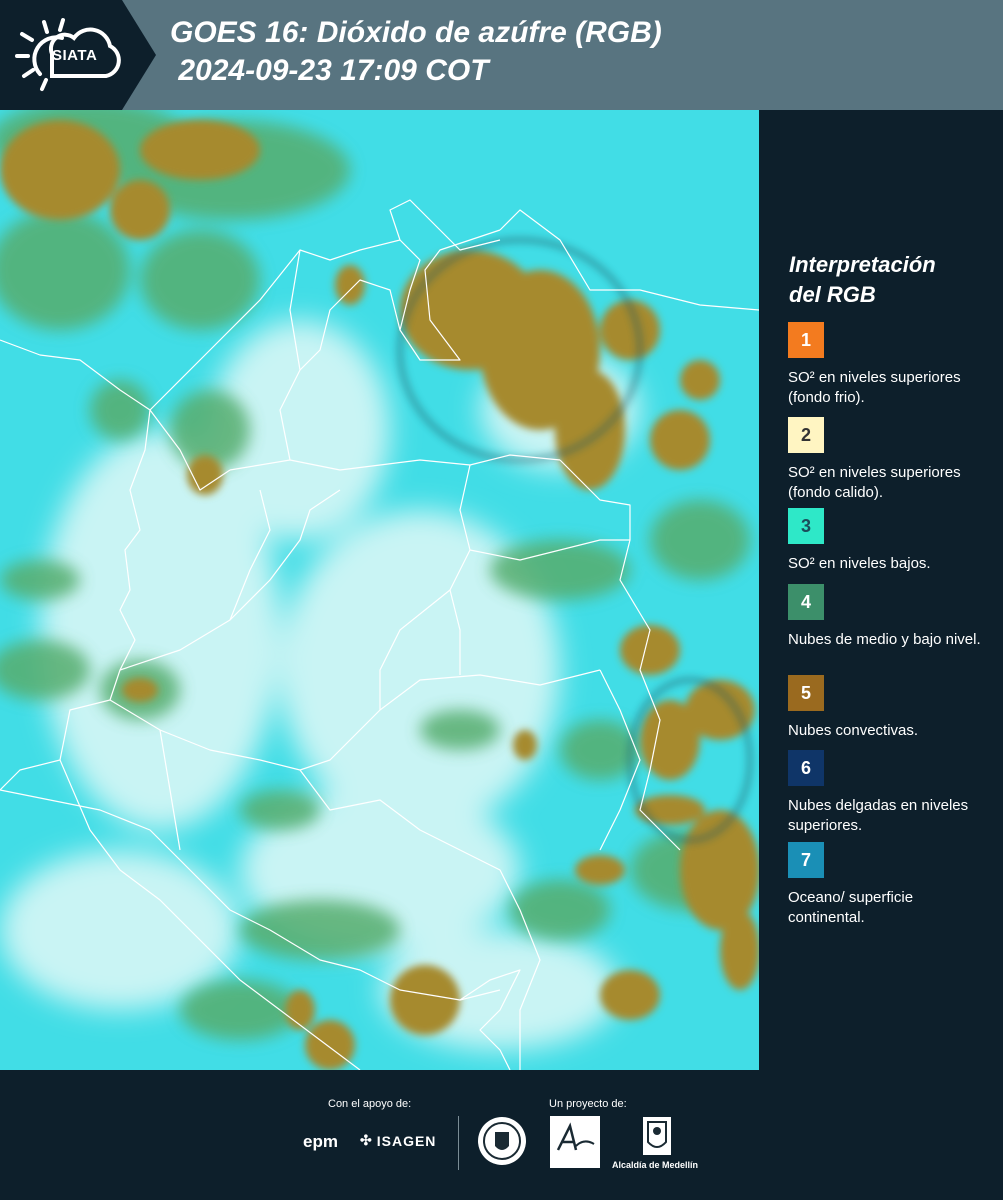 The image size is (1003, 1200). Describe the element at coordinates (75, 55) in the screenshot. I see `siata-logo-text: SIATA` at that location.